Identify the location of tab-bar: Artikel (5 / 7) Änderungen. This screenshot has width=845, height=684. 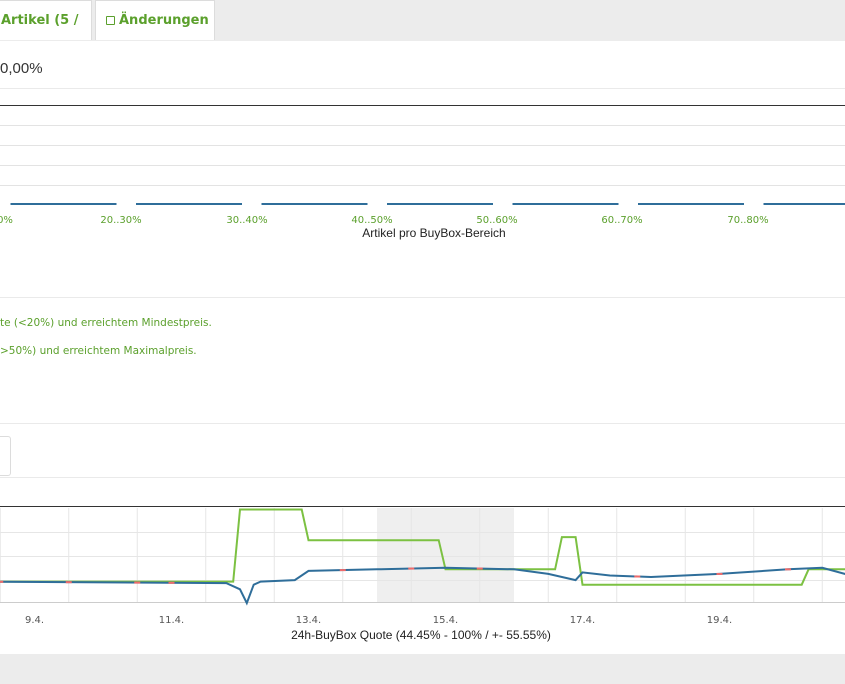
(422, 34).